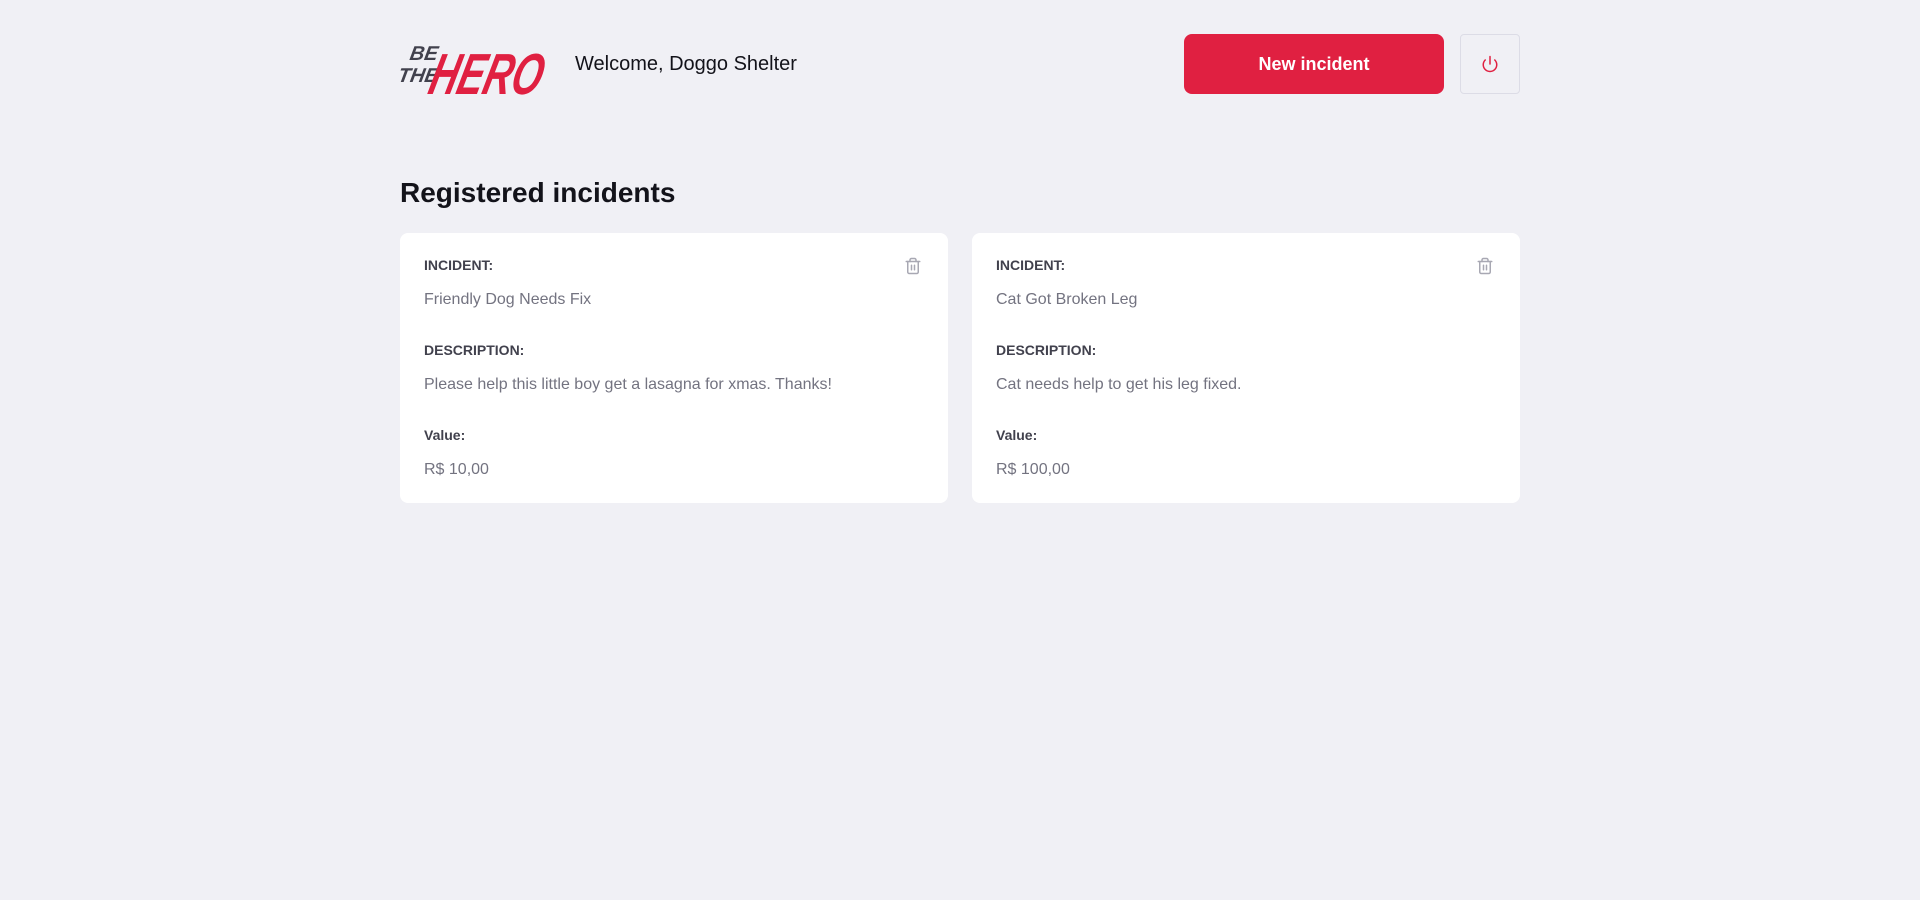 The height and width of the screenshot is (900, 1920). I want to click on svg-text: HERO, so click(487, 70).